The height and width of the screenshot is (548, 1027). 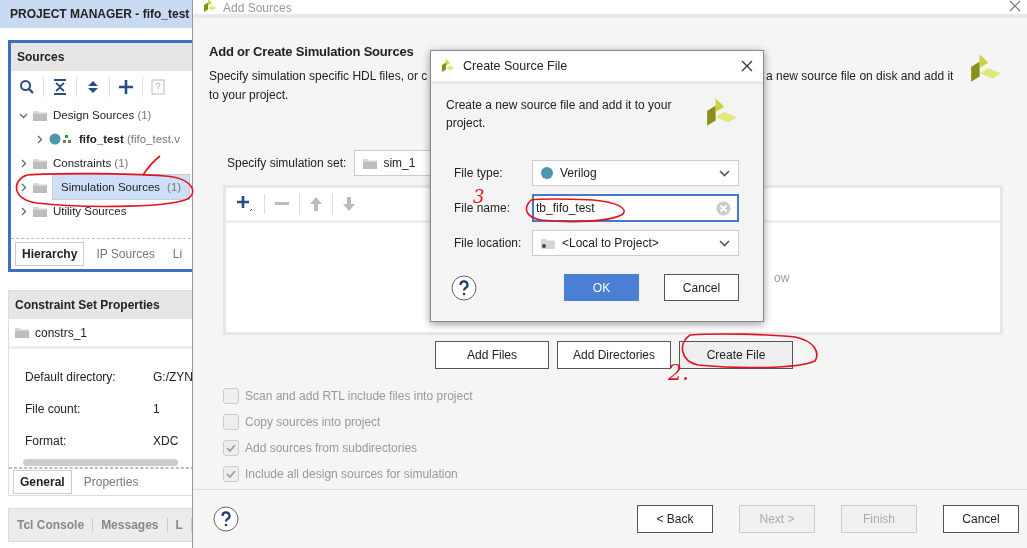 I want to click on ok-button: OK, so click(x=601, y=287).